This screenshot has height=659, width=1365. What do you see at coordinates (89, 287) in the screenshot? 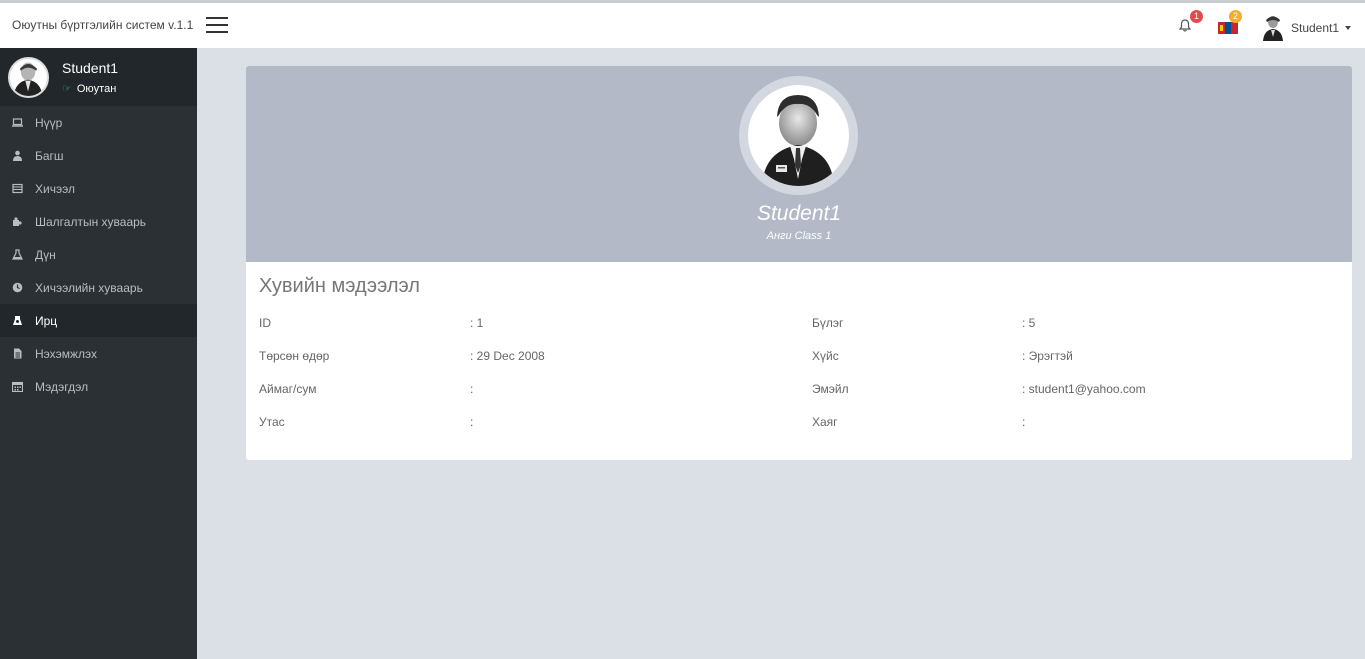
I see `sidebar-item-label: Хичээлийн хуваарь` at bounding box center [89, 287].